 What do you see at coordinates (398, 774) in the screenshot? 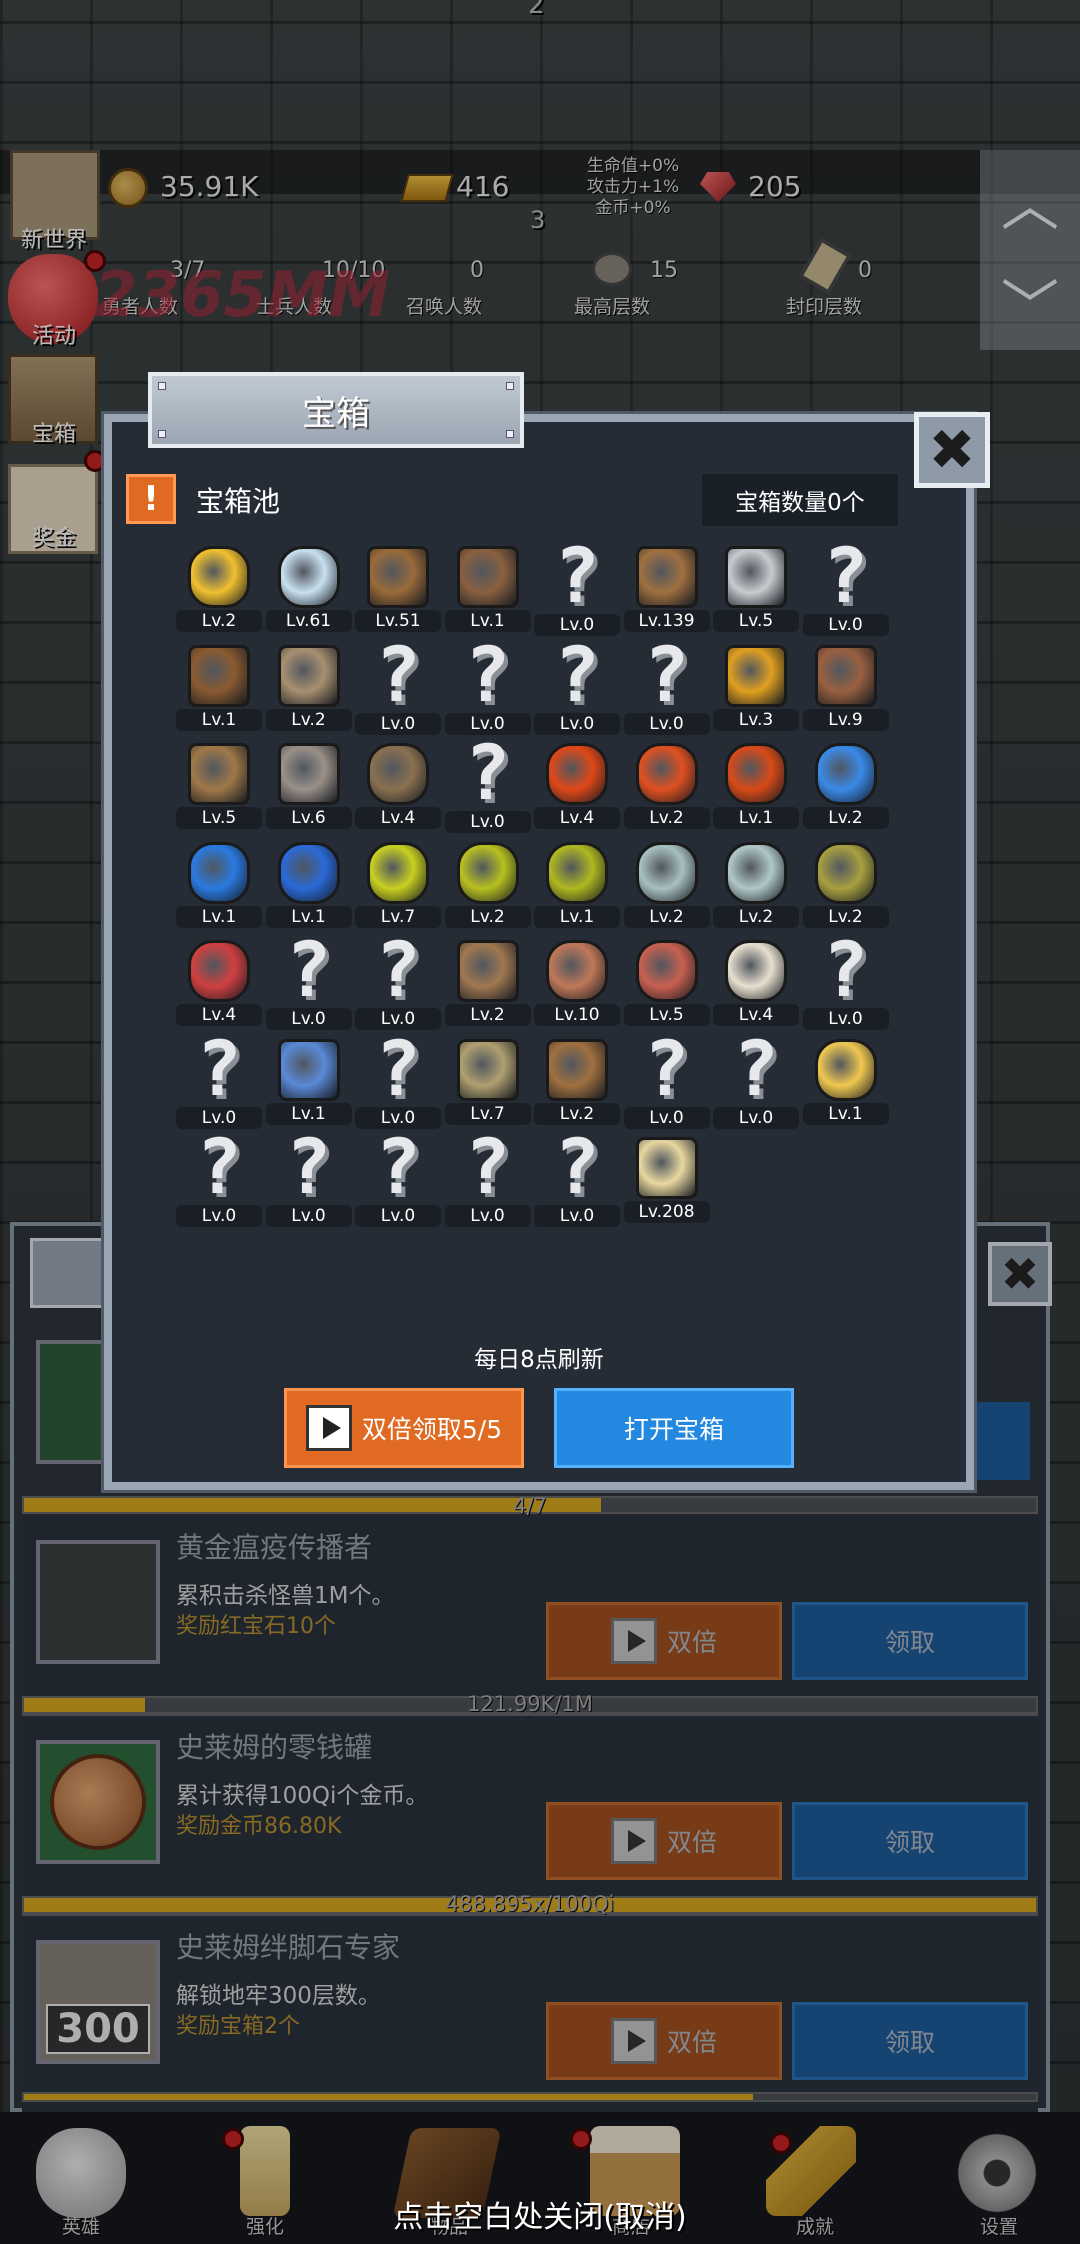
I see `hammer-icon` at bounding box center [398, 774].